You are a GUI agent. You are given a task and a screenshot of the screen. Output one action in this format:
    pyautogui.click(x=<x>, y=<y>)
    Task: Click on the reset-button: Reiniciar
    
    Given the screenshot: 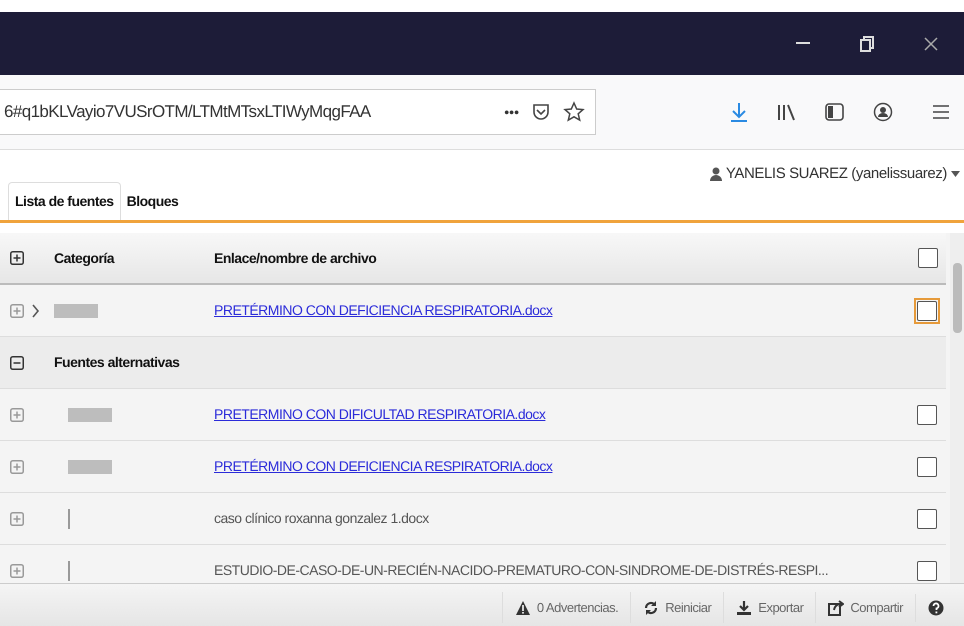 What is the action you would take?
    pyautogui.click(x=677, y=608)
    